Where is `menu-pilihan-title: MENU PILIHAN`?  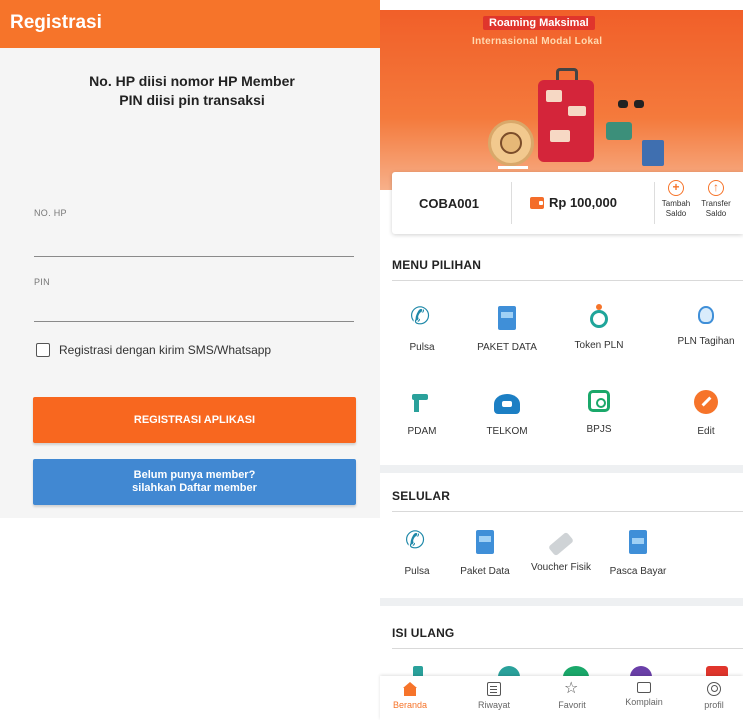
menu-pilihan-title: MENU PILIHAN is located at coordinates (437, 265).